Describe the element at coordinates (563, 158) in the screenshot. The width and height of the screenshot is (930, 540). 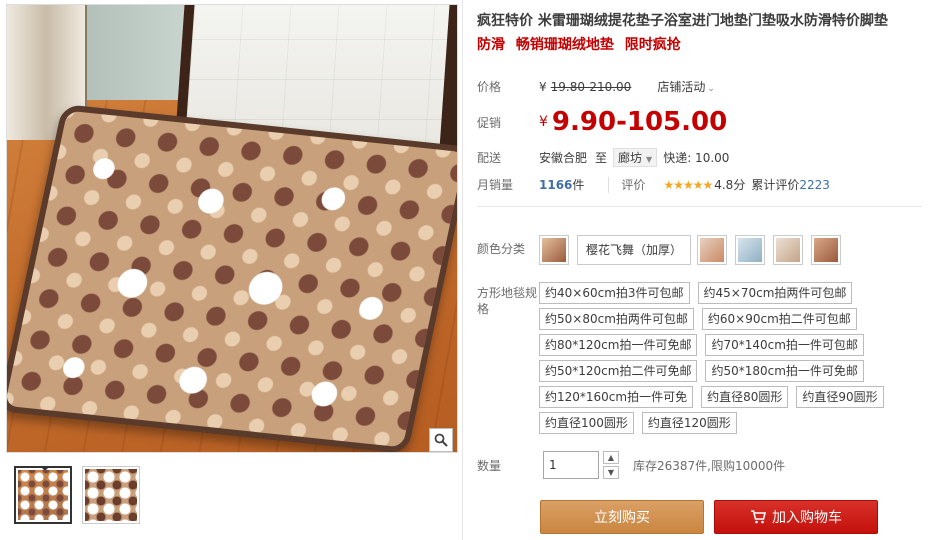
I see `ship-from: 安徽合肥` at that location.